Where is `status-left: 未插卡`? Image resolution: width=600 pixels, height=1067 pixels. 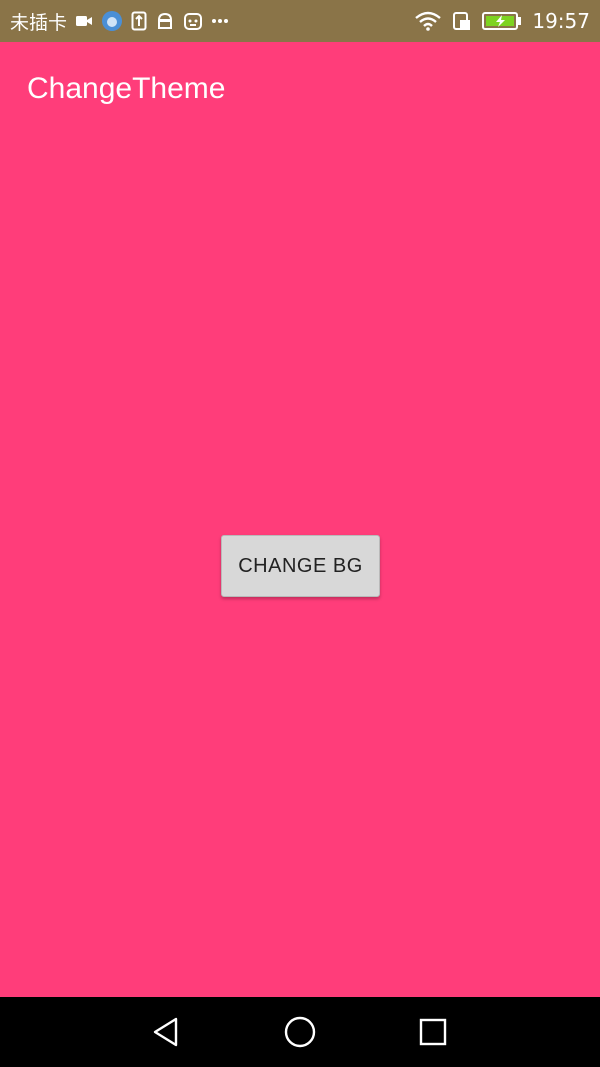 status-left: 未插卡 is located at coordinates (119, 21).